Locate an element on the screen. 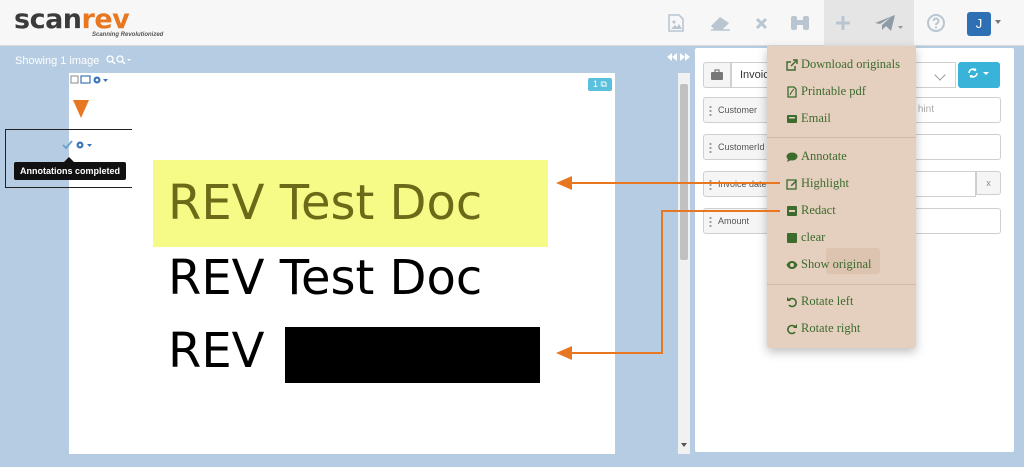 The height and width of the screenshot is (467, 1024). rotate-right-icon is located at coordinates (792, 329).